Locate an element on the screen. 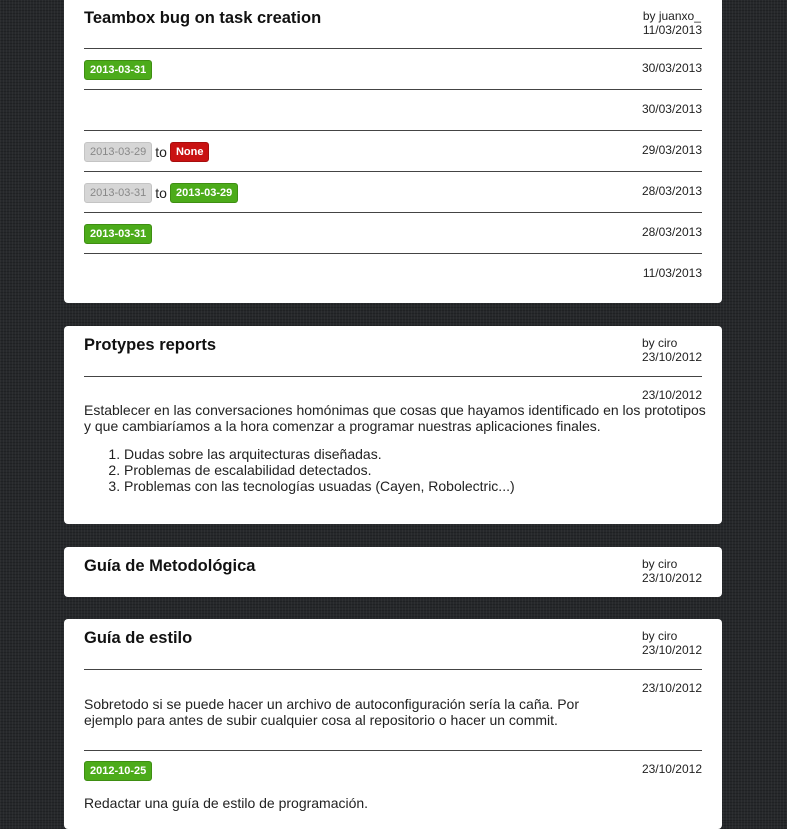 The height and width of the screenshot is (829, 787). post-meta: by juanxo_ 11/03/2013 is located at coordinates (672, 23).